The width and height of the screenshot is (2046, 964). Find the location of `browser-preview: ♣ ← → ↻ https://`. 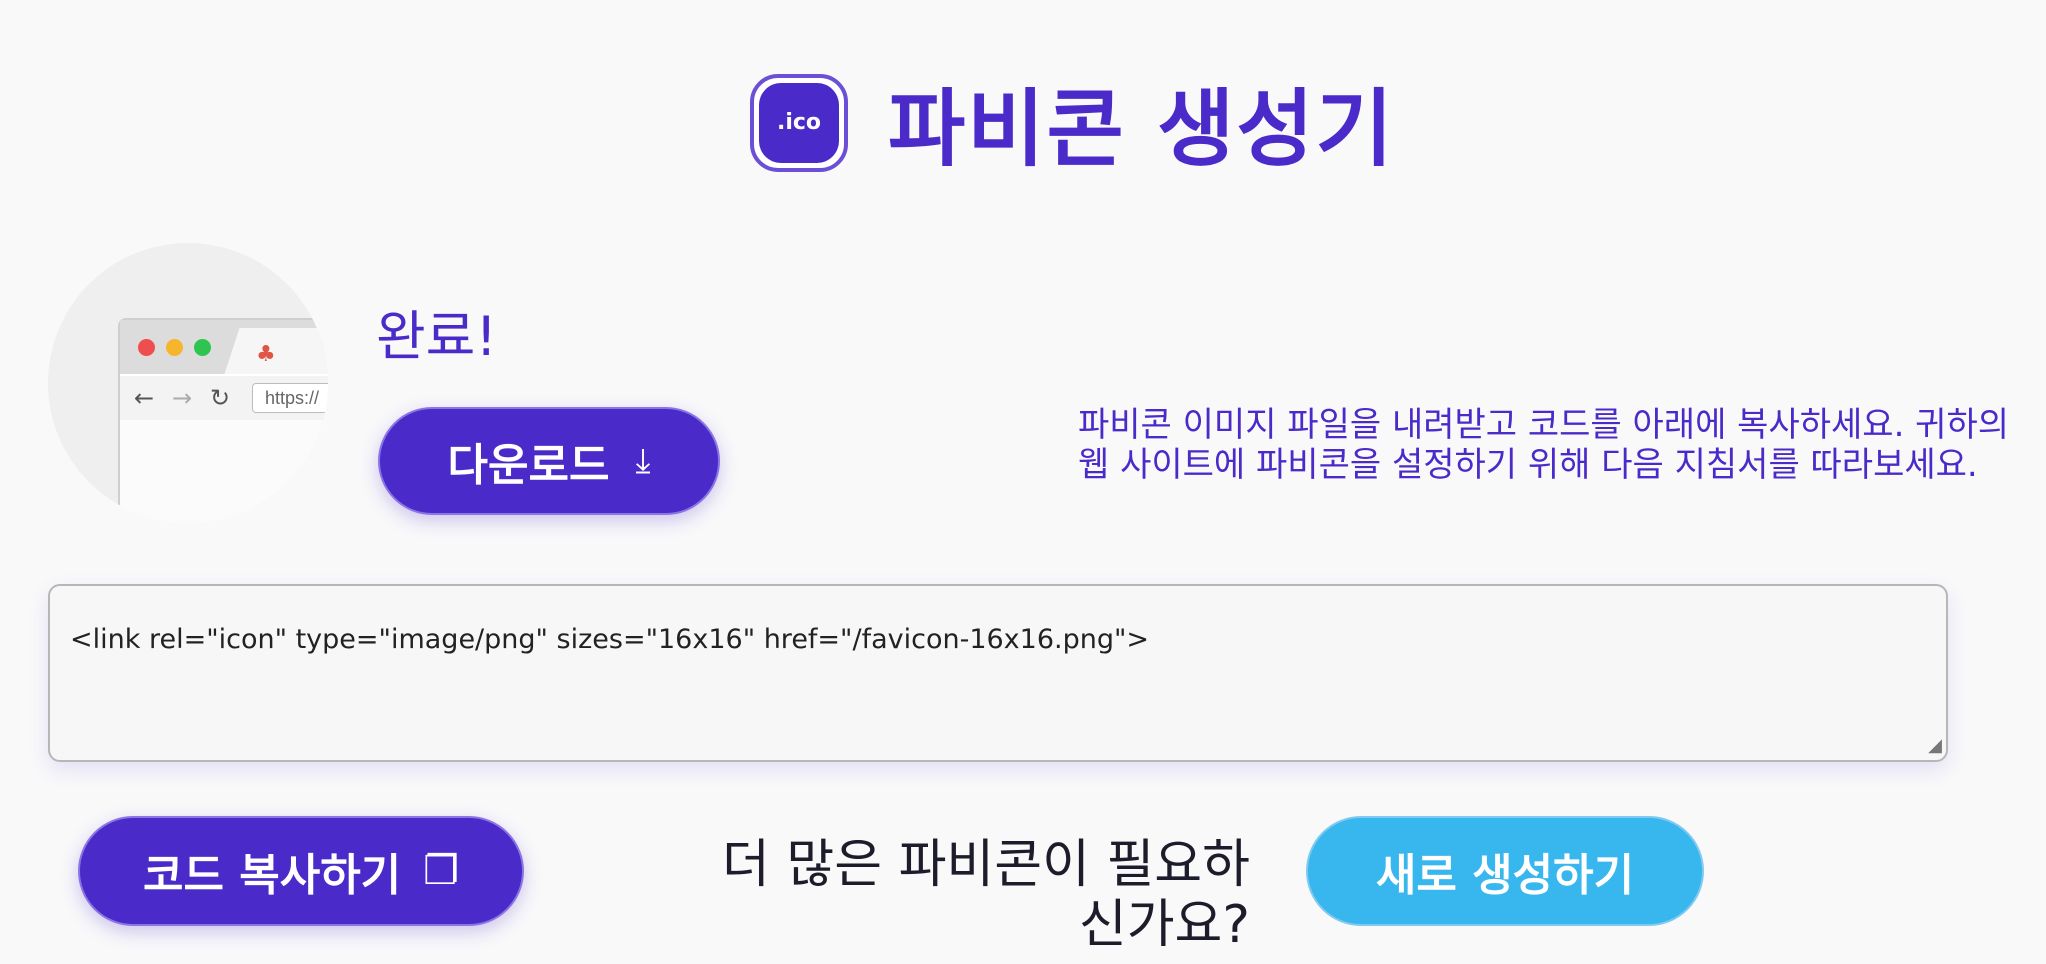

browser-preview: ♣ ← → ↻ https:// is located at coordinates (188, 383).